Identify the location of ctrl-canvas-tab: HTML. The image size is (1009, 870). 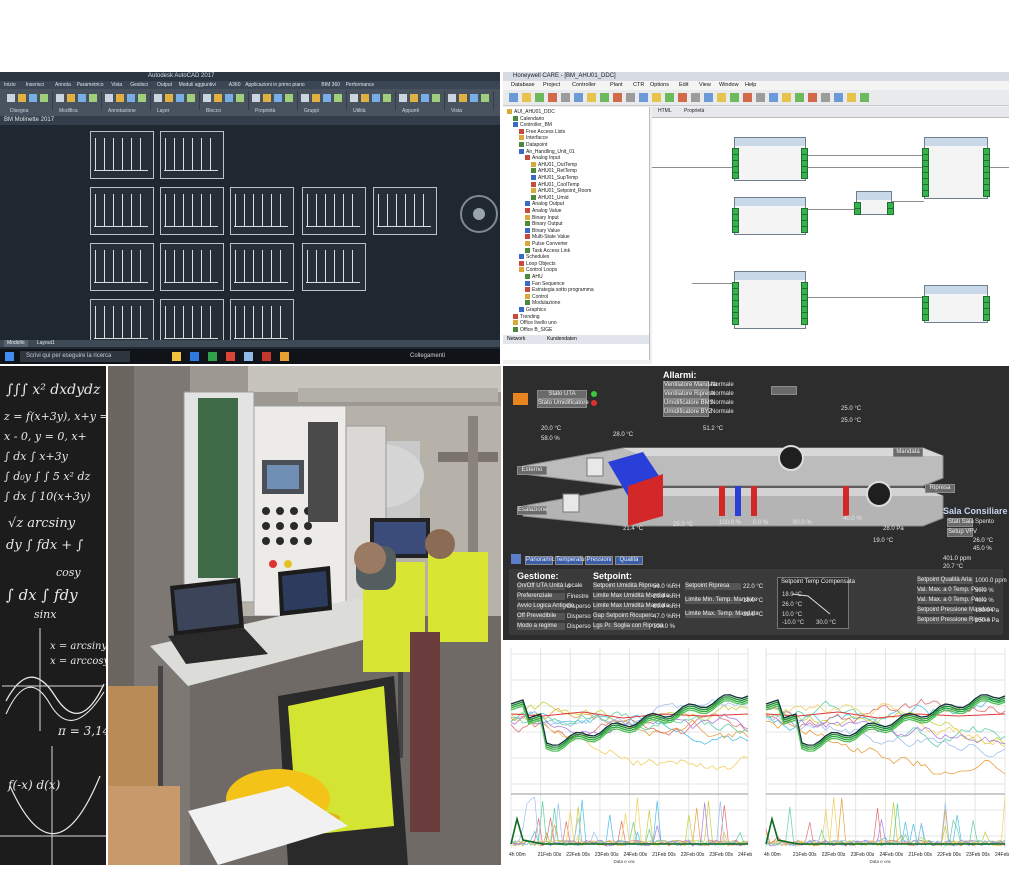
(665, 111).